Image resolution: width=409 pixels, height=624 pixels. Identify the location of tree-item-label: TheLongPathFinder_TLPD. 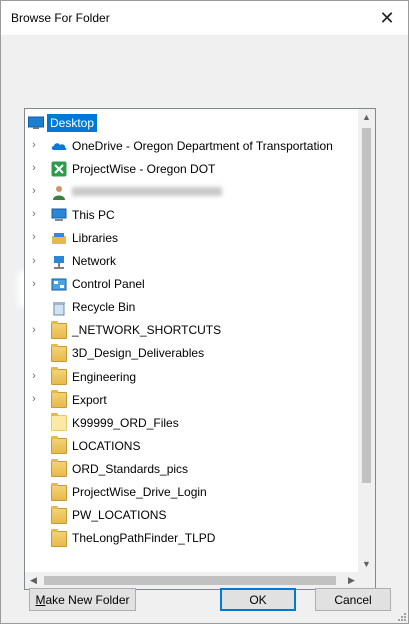
(144, 538).